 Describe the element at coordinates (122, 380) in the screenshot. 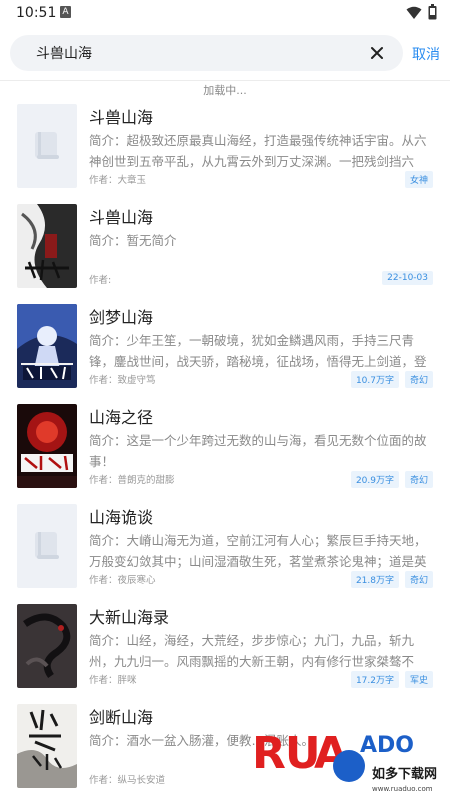

I see `book-author: 作者：致虚守笃` at that location.